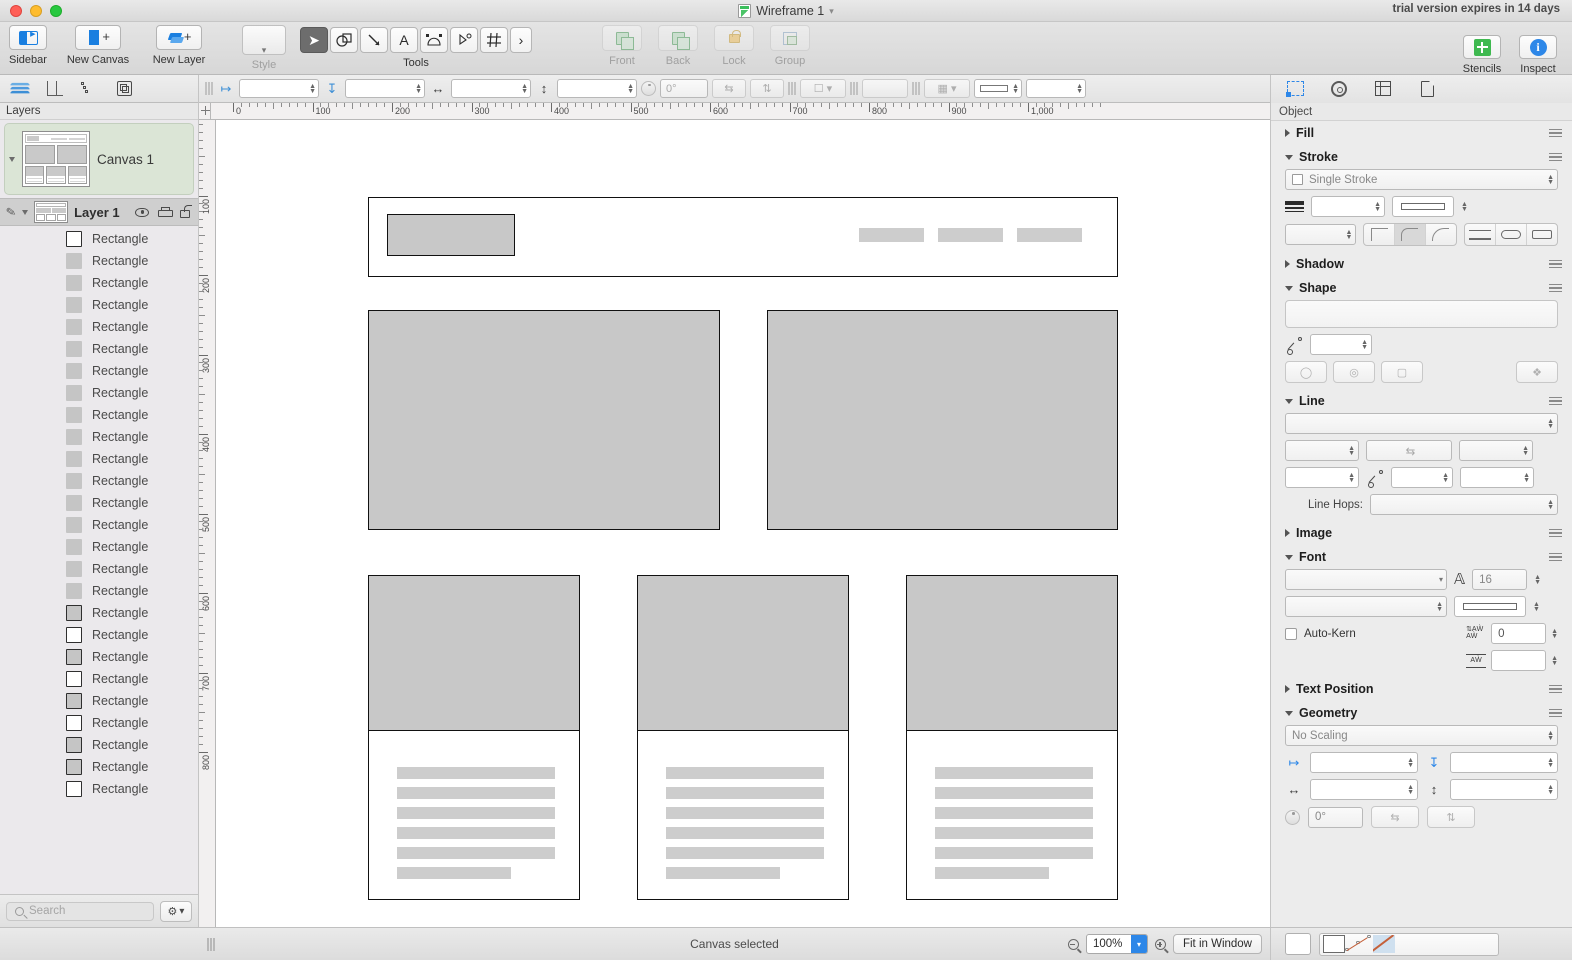 The height and width of the screenshot is (960, 1572). I want to click on shape-tool, so click(344, 40).